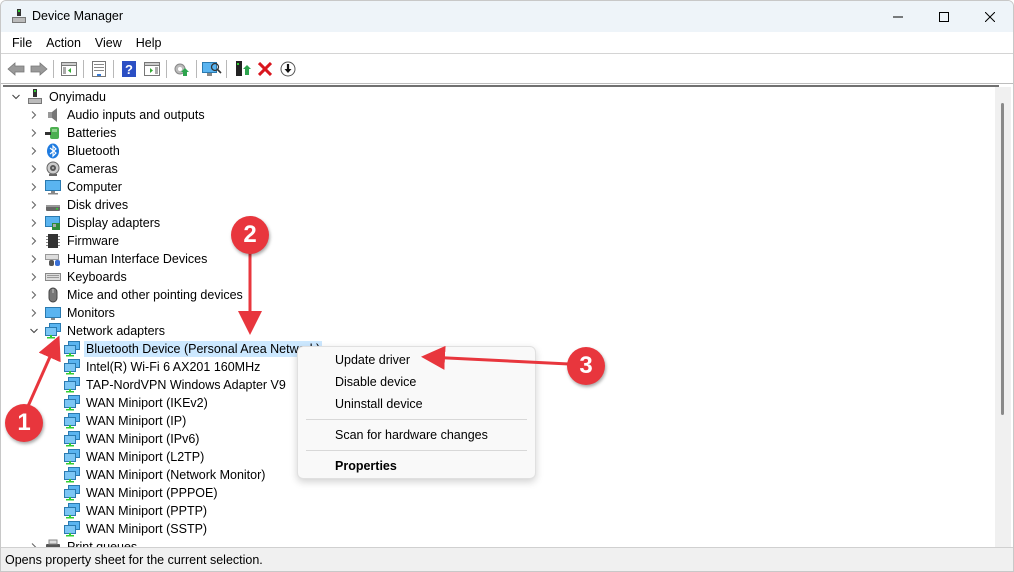  I want to click on console-tree-icon, so click(68, 69).